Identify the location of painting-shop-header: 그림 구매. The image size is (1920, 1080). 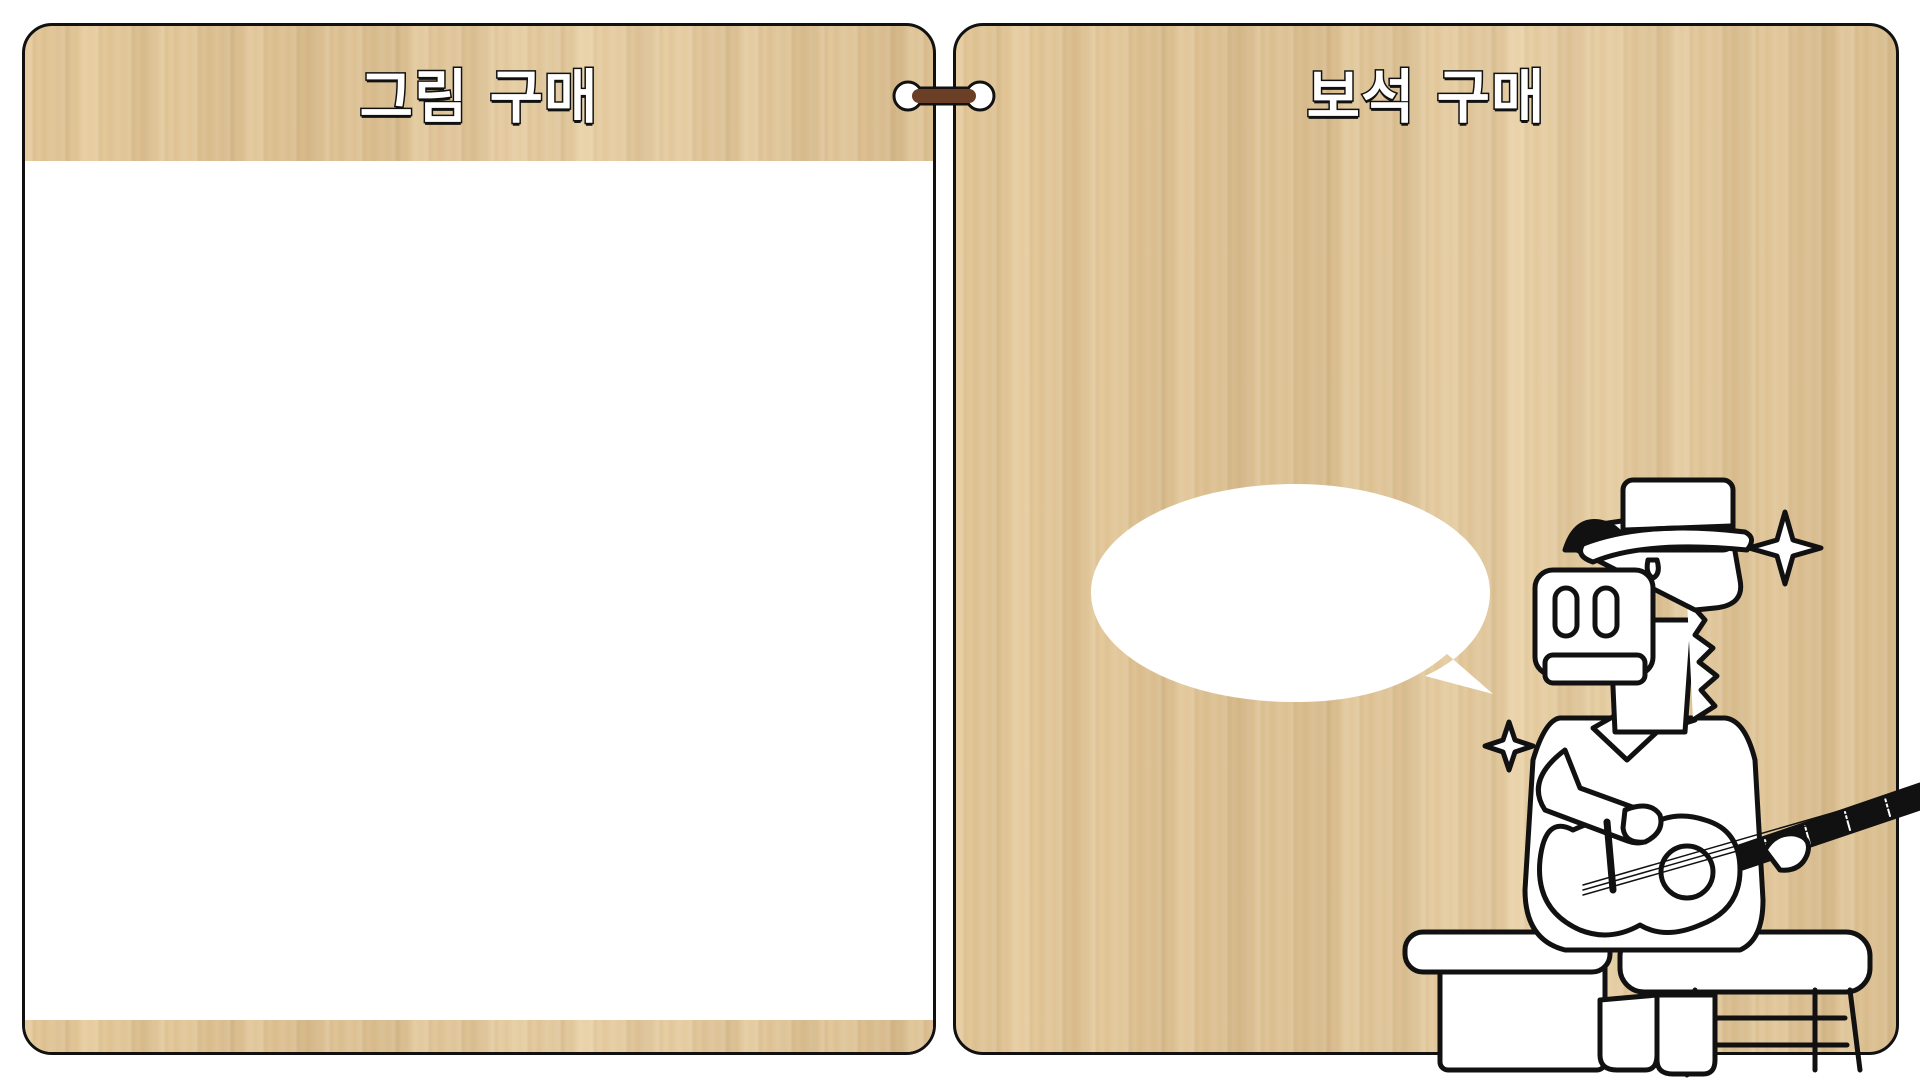
(479, 92).